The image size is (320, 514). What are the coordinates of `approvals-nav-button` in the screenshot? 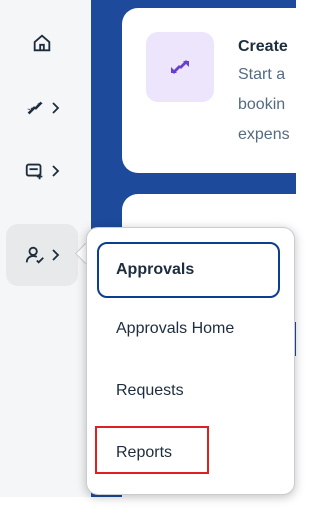 It's located at (42, 255).